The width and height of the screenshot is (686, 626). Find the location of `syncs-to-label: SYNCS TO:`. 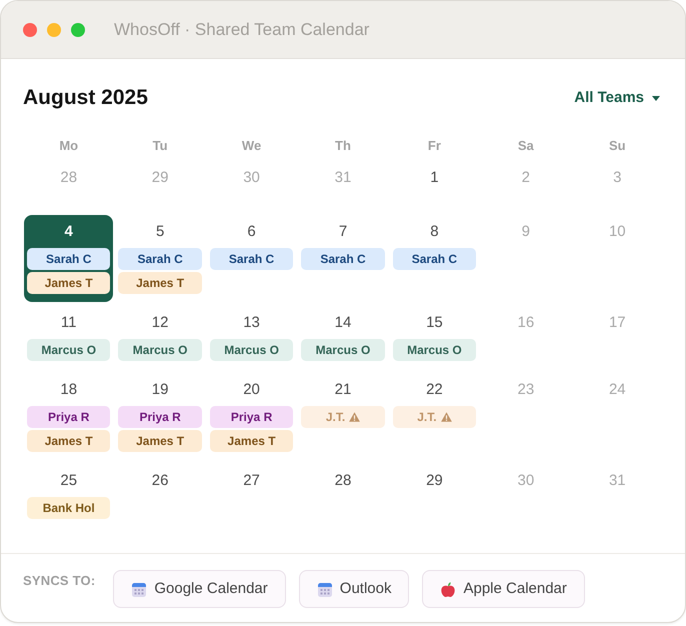

syncs-to-label: SYNCS TO: is located at coordinates (59, 581).